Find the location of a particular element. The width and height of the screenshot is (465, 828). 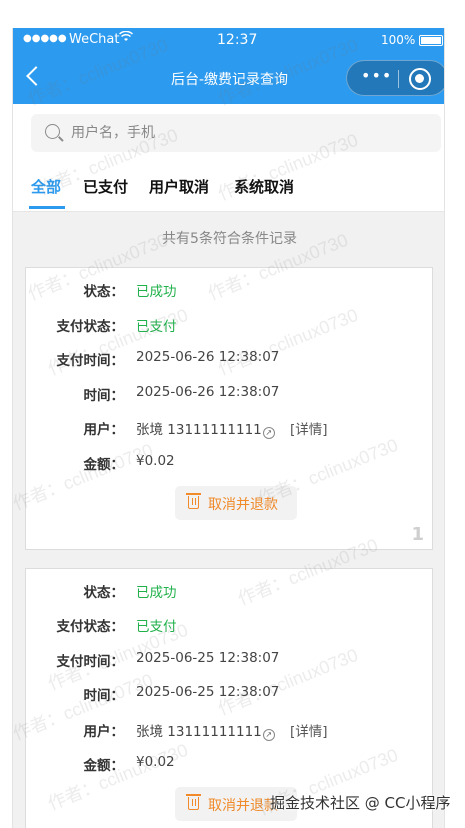

close-target-icon is located at coordinates (420, 79).